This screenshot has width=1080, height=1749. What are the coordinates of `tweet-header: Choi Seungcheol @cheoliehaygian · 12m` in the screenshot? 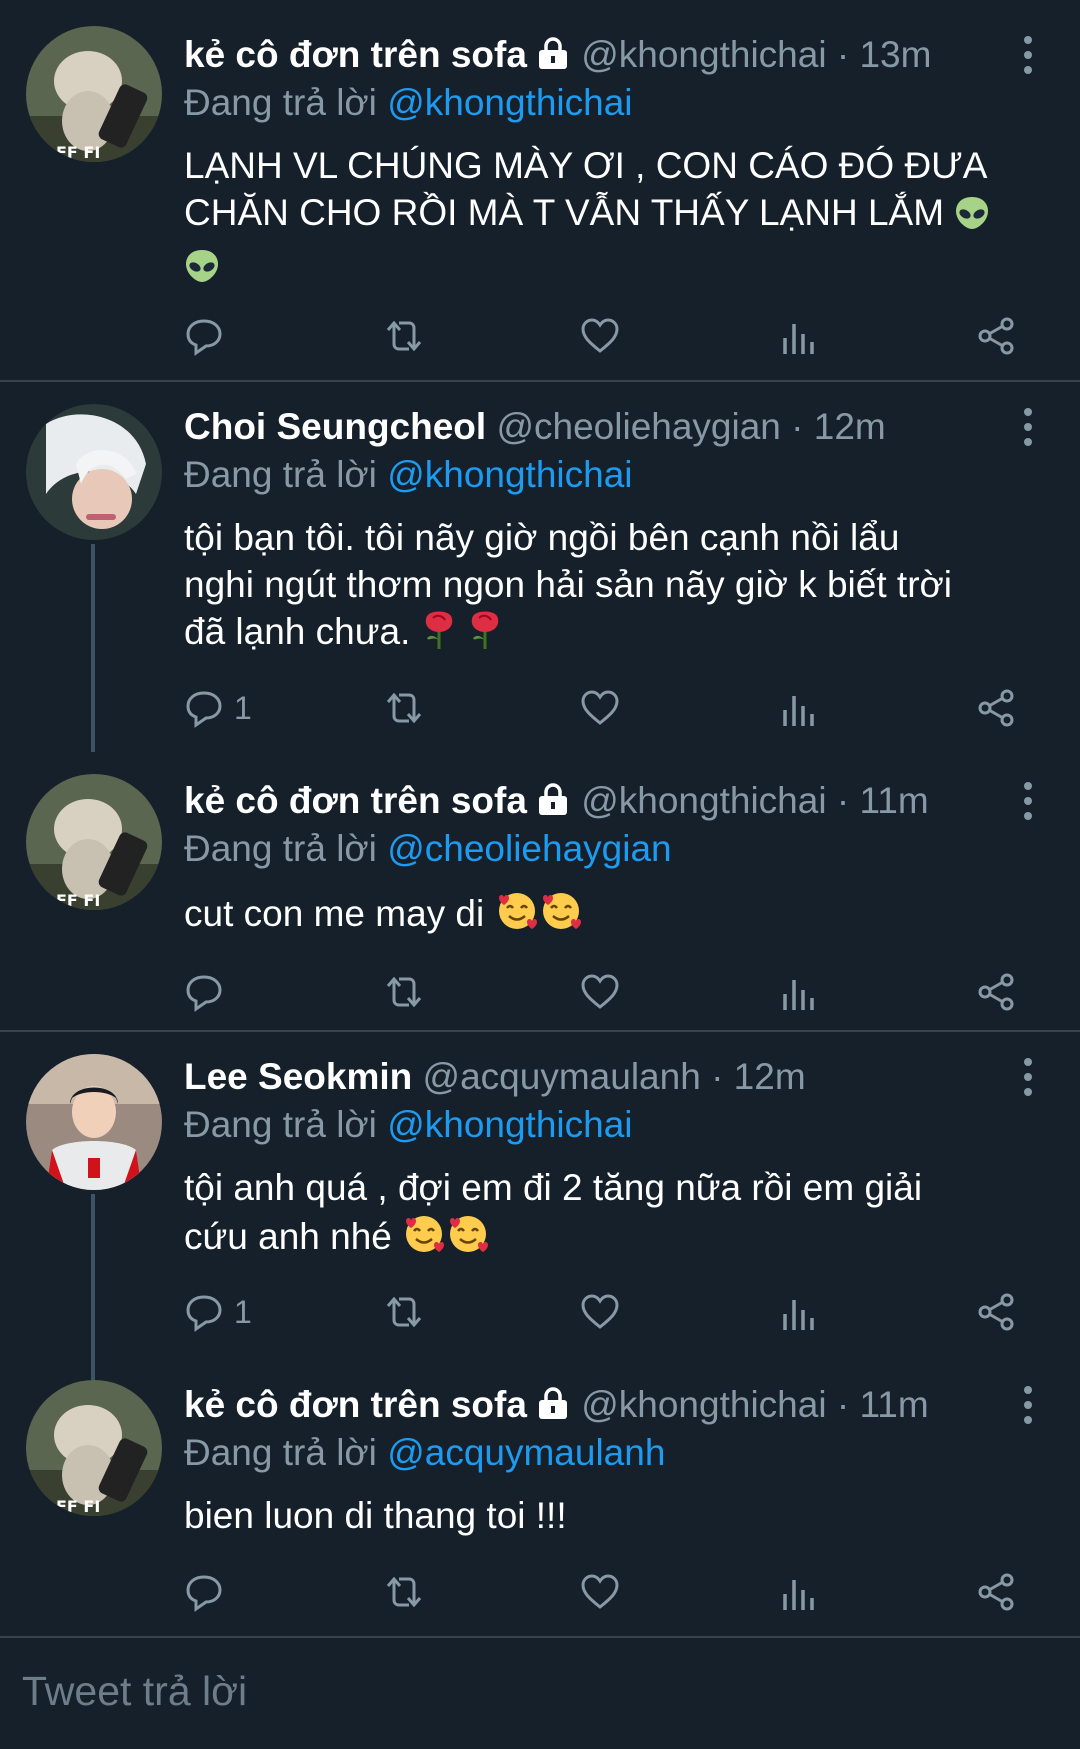 It's located at (557, 427).